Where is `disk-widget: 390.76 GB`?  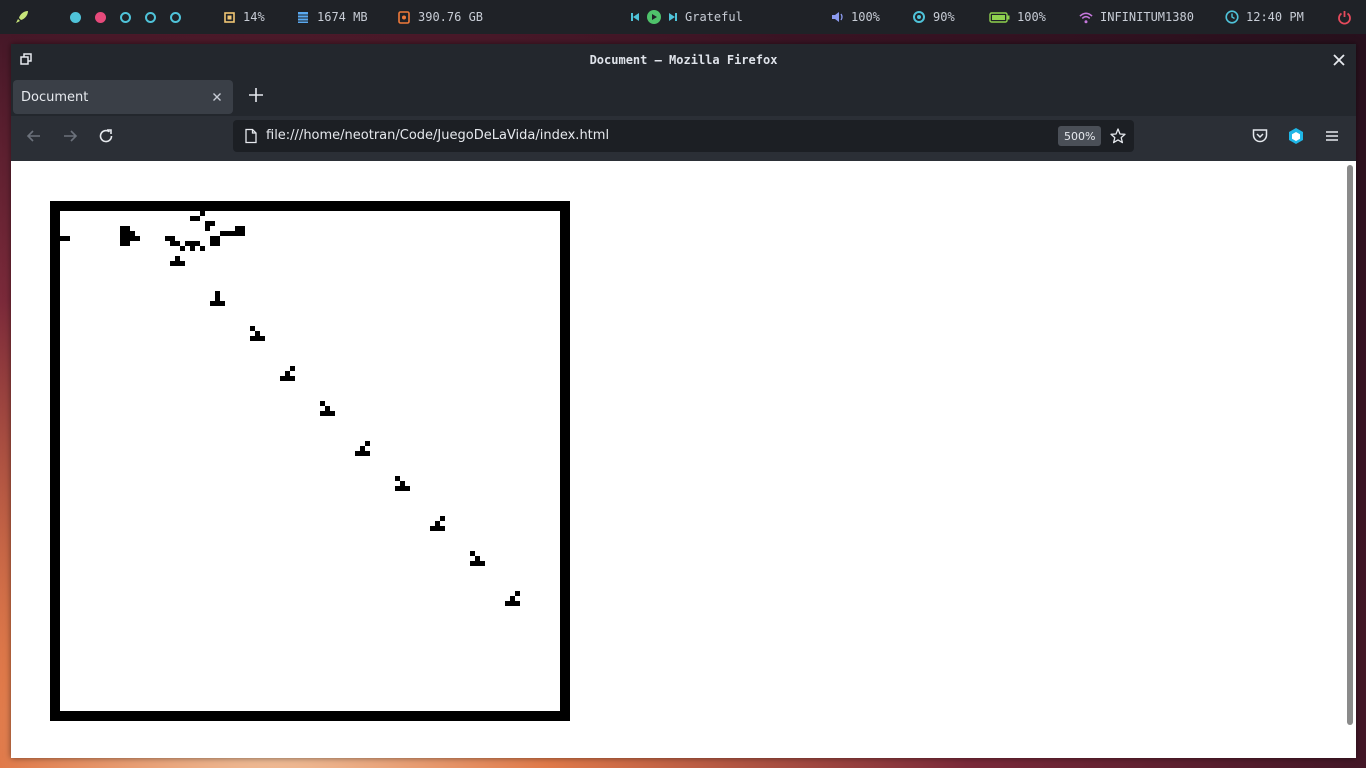 disk-widget: 390.76 GB is located at coordinates (440, 17).